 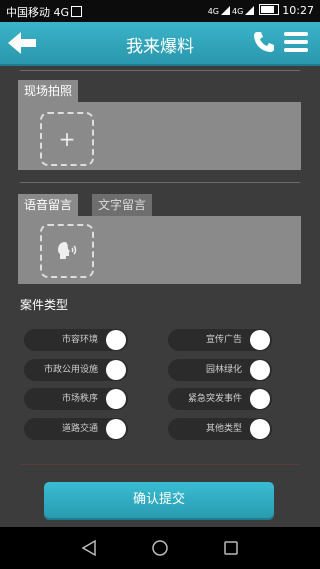 I want to click on case-option: 紧急突发事件, so click(x=220, y=399).